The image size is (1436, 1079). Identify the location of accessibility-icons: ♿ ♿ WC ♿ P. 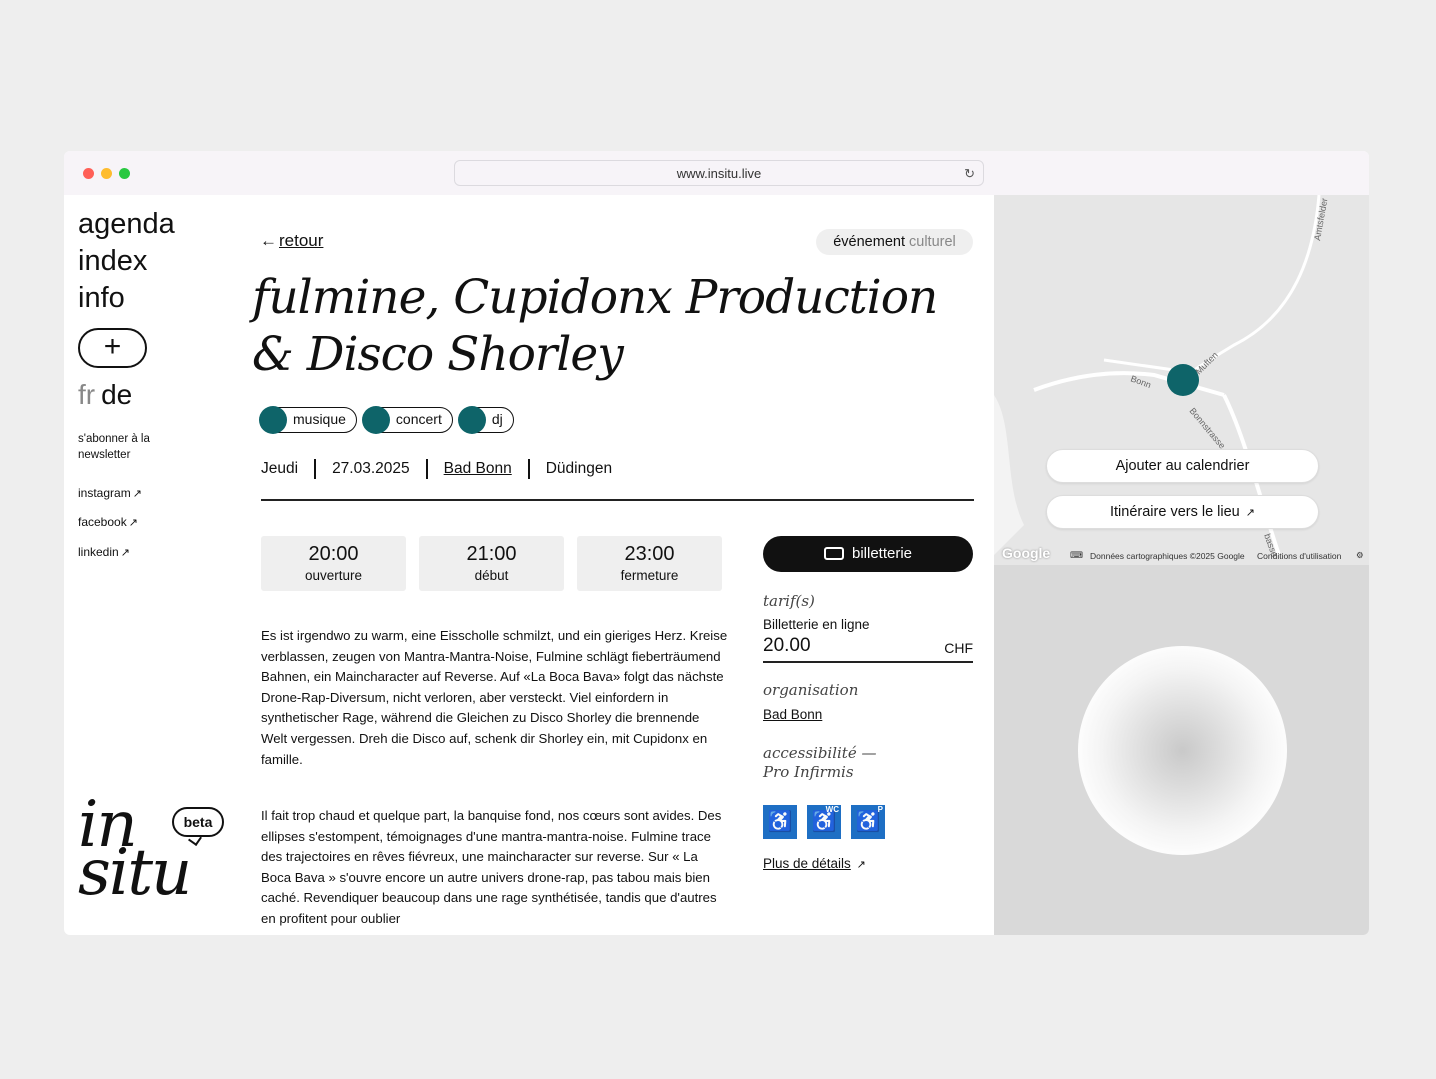
(824, 822).